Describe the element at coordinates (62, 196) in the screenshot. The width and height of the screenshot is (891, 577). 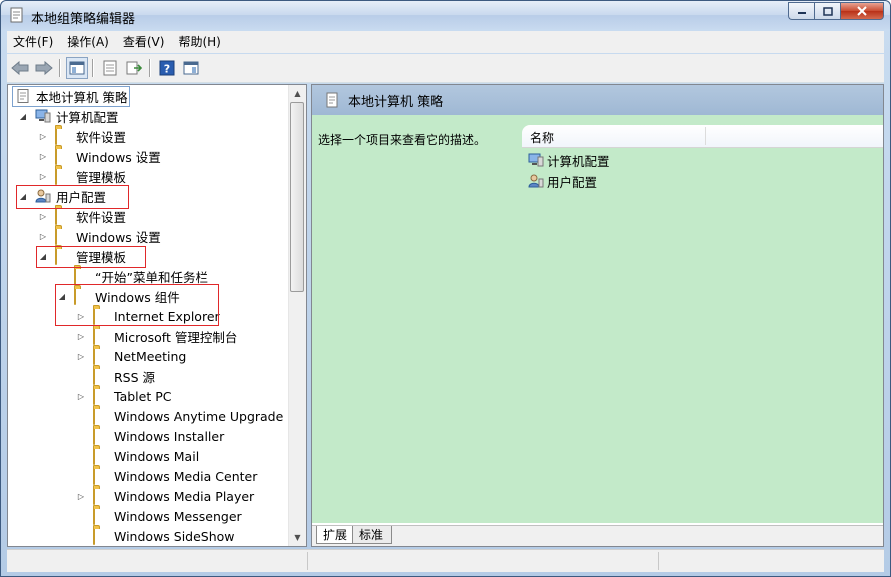
I see `tree-node-user-config: ◢ 用户配置` at that location.